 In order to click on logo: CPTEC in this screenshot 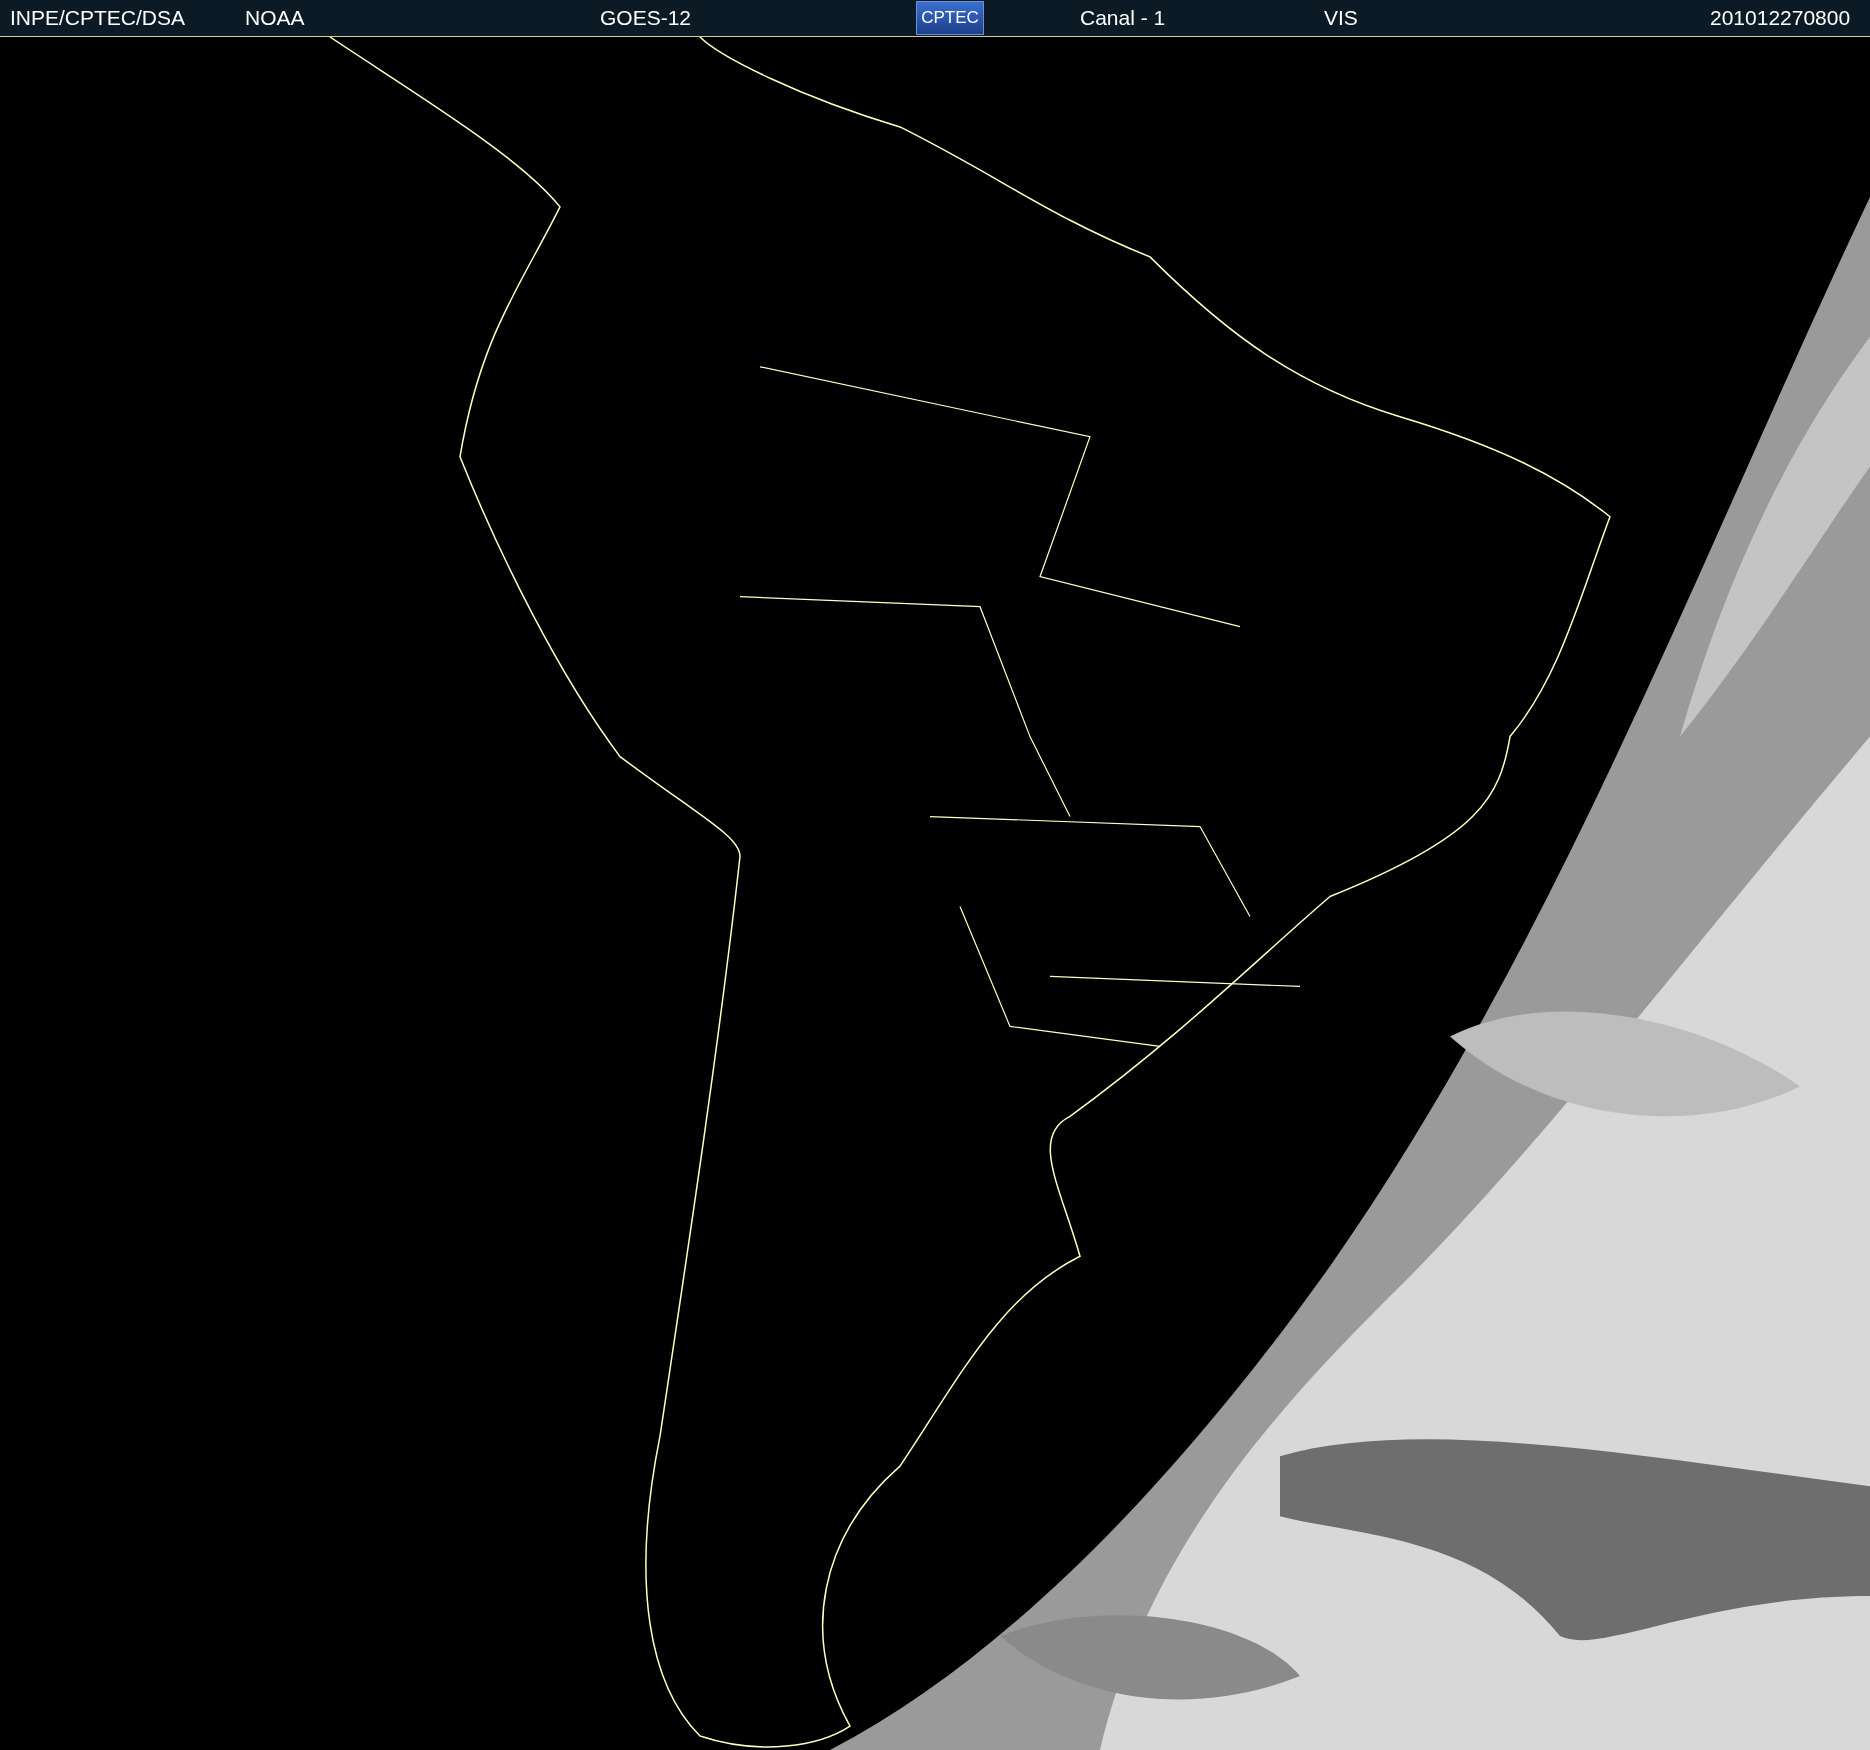, I will do `click(950, 18)`.